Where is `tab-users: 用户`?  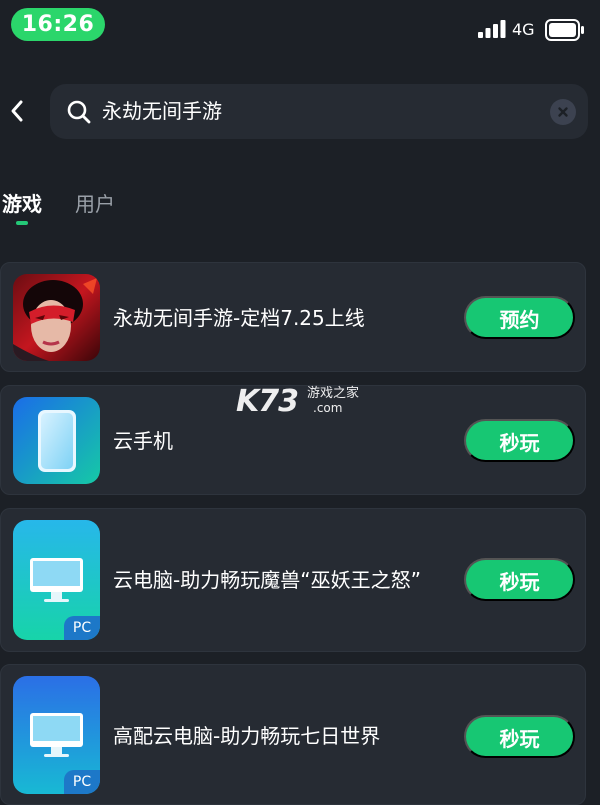
tab-users: 用户 is located at coordinates (95, 204).